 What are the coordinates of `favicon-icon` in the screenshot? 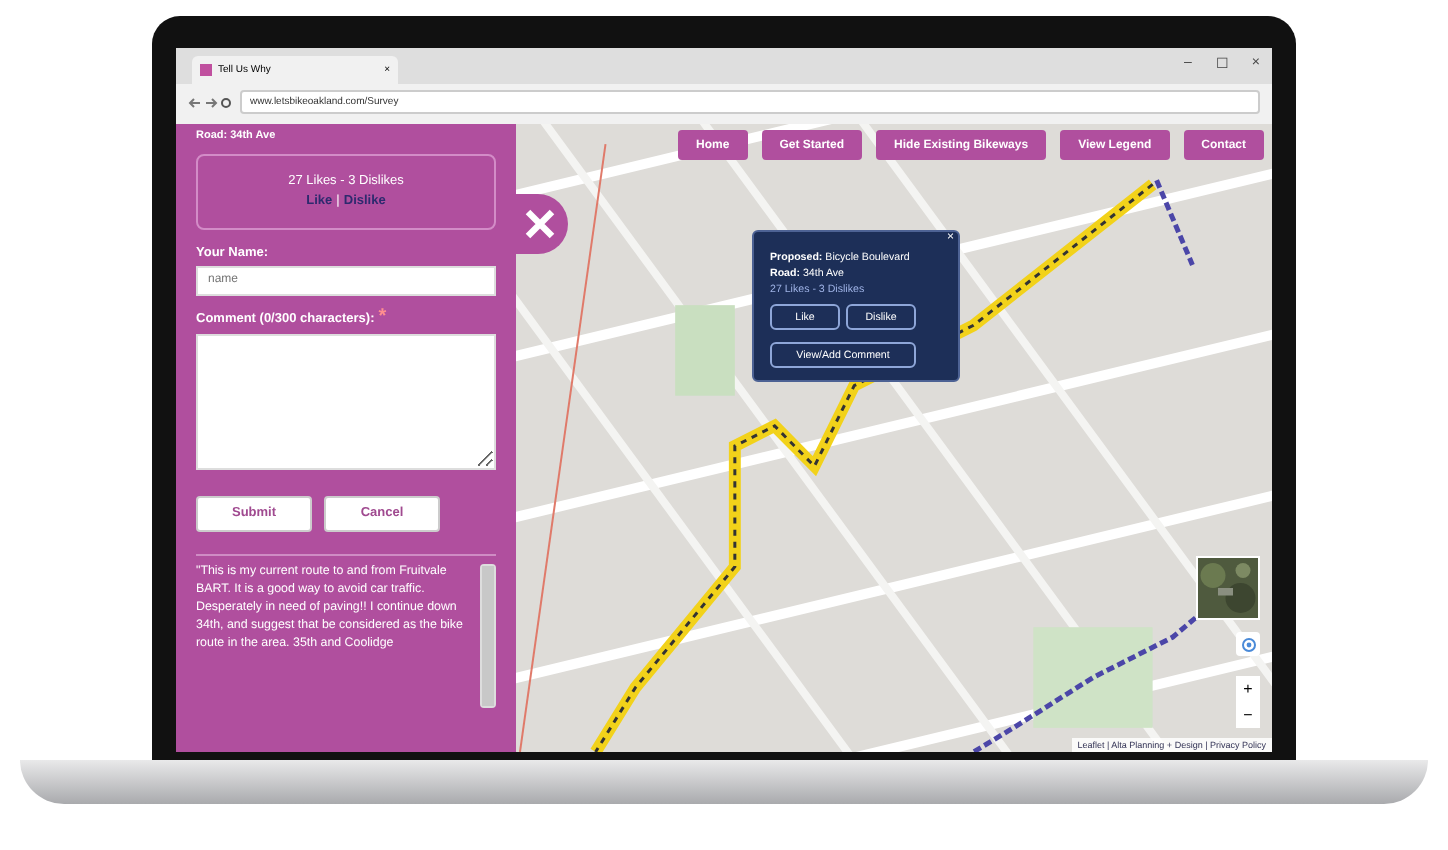 It's located at (206, 70).